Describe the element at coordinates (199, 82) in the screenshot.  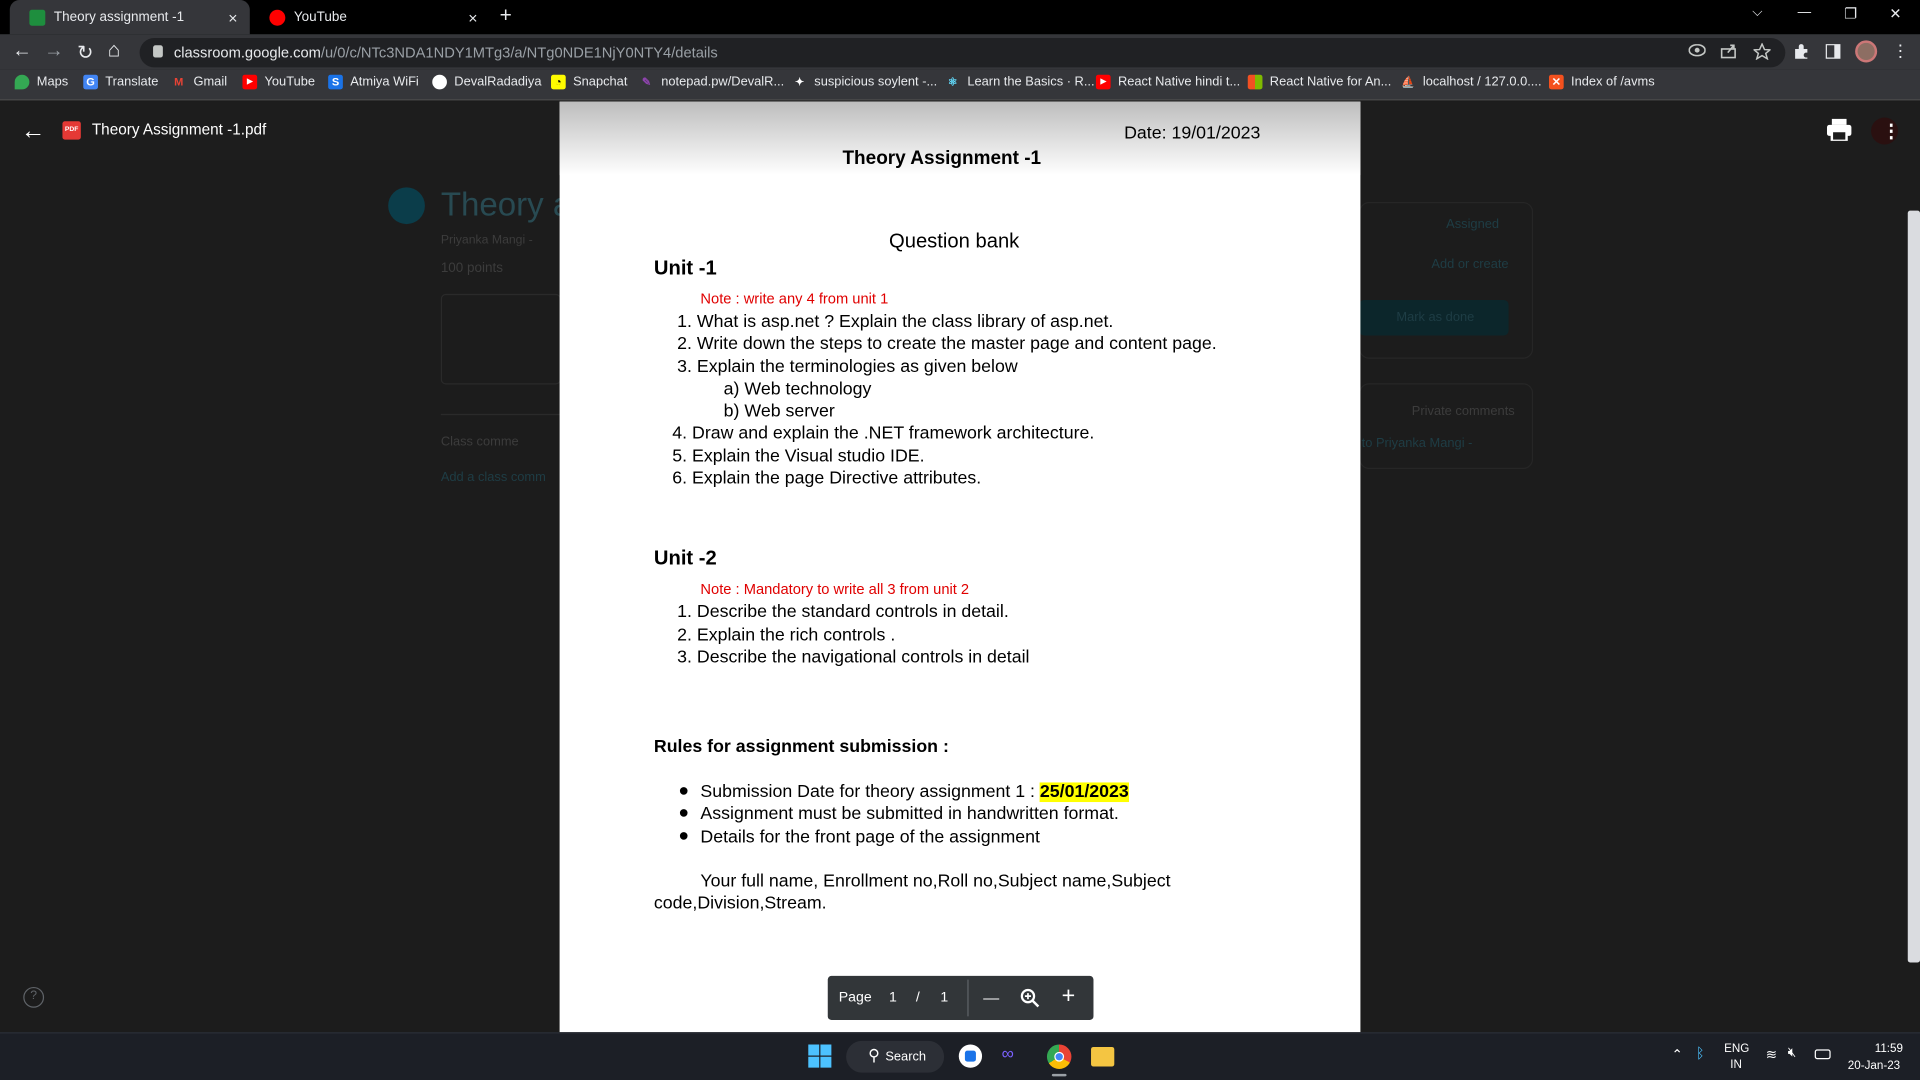
I see `bookmark-gmail: M Gmail` at that location.